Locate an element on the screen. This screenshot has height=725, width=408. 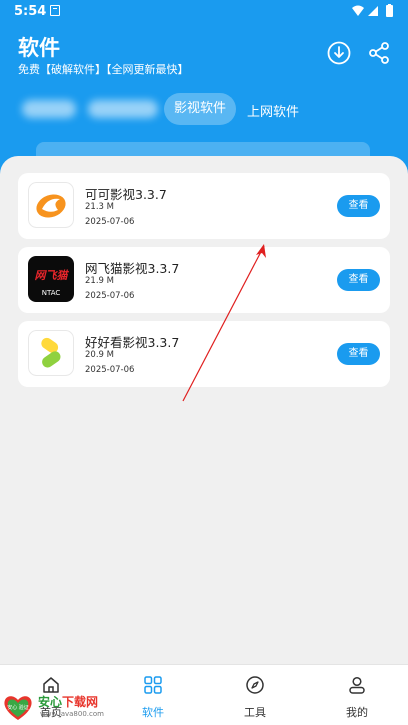
page-subtitle: 免费【破解软件】【全网更新最快】 is located at coordinates (103, 69).